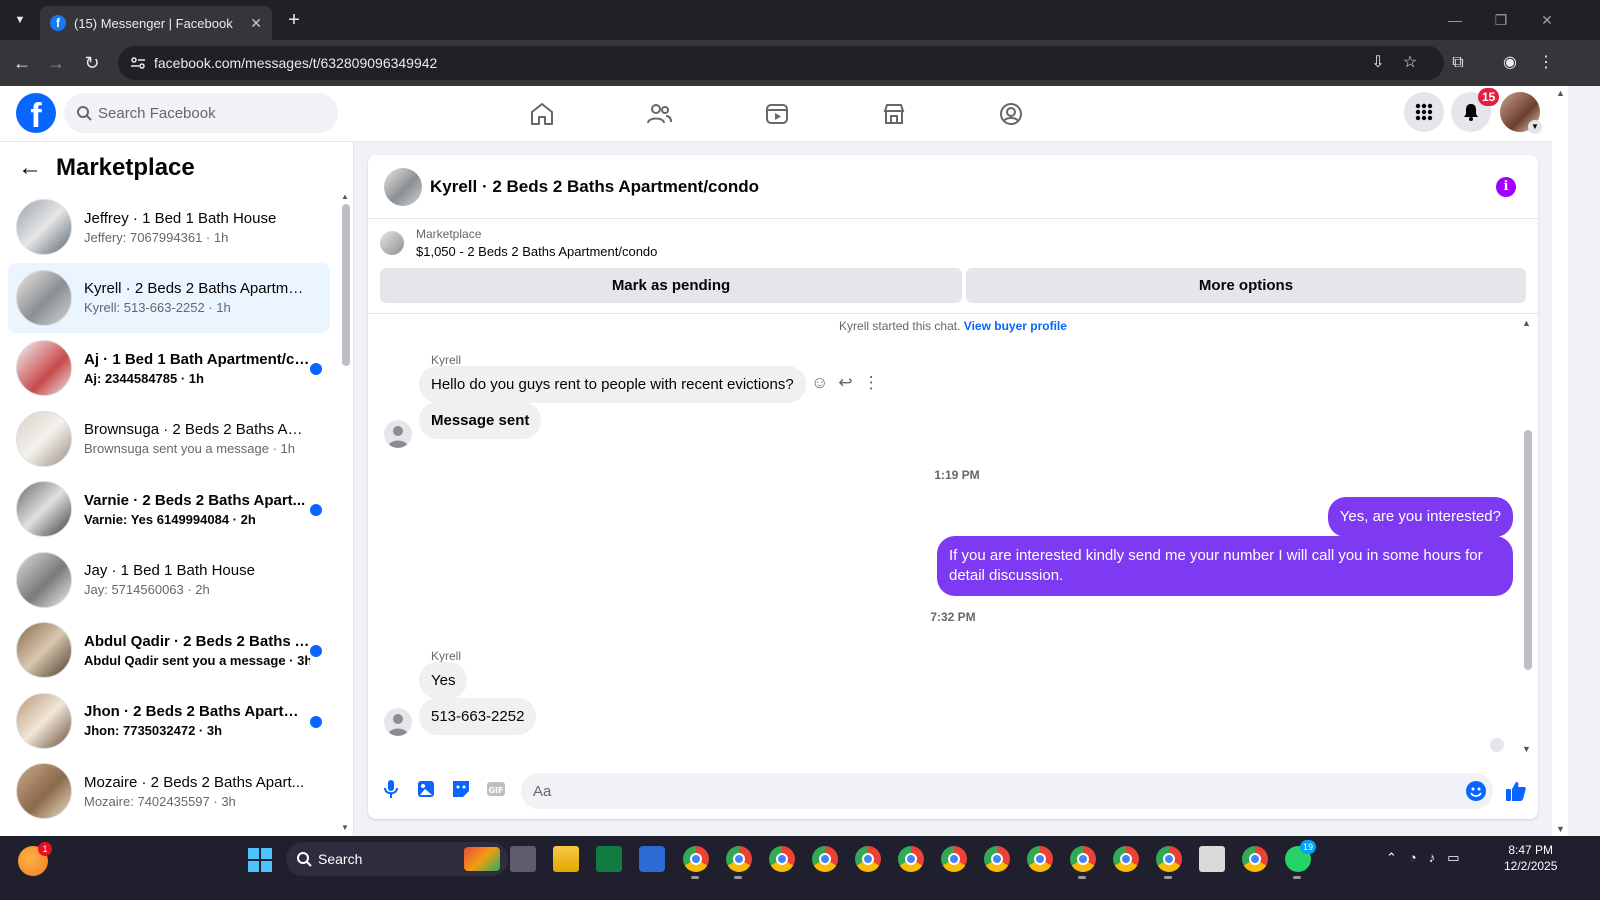 The width and height of the screenshot is (1600, 900). Describe the element at coordinates (30, 168) in the screenshot. I see `back-arrow-icon: ←` at that location.